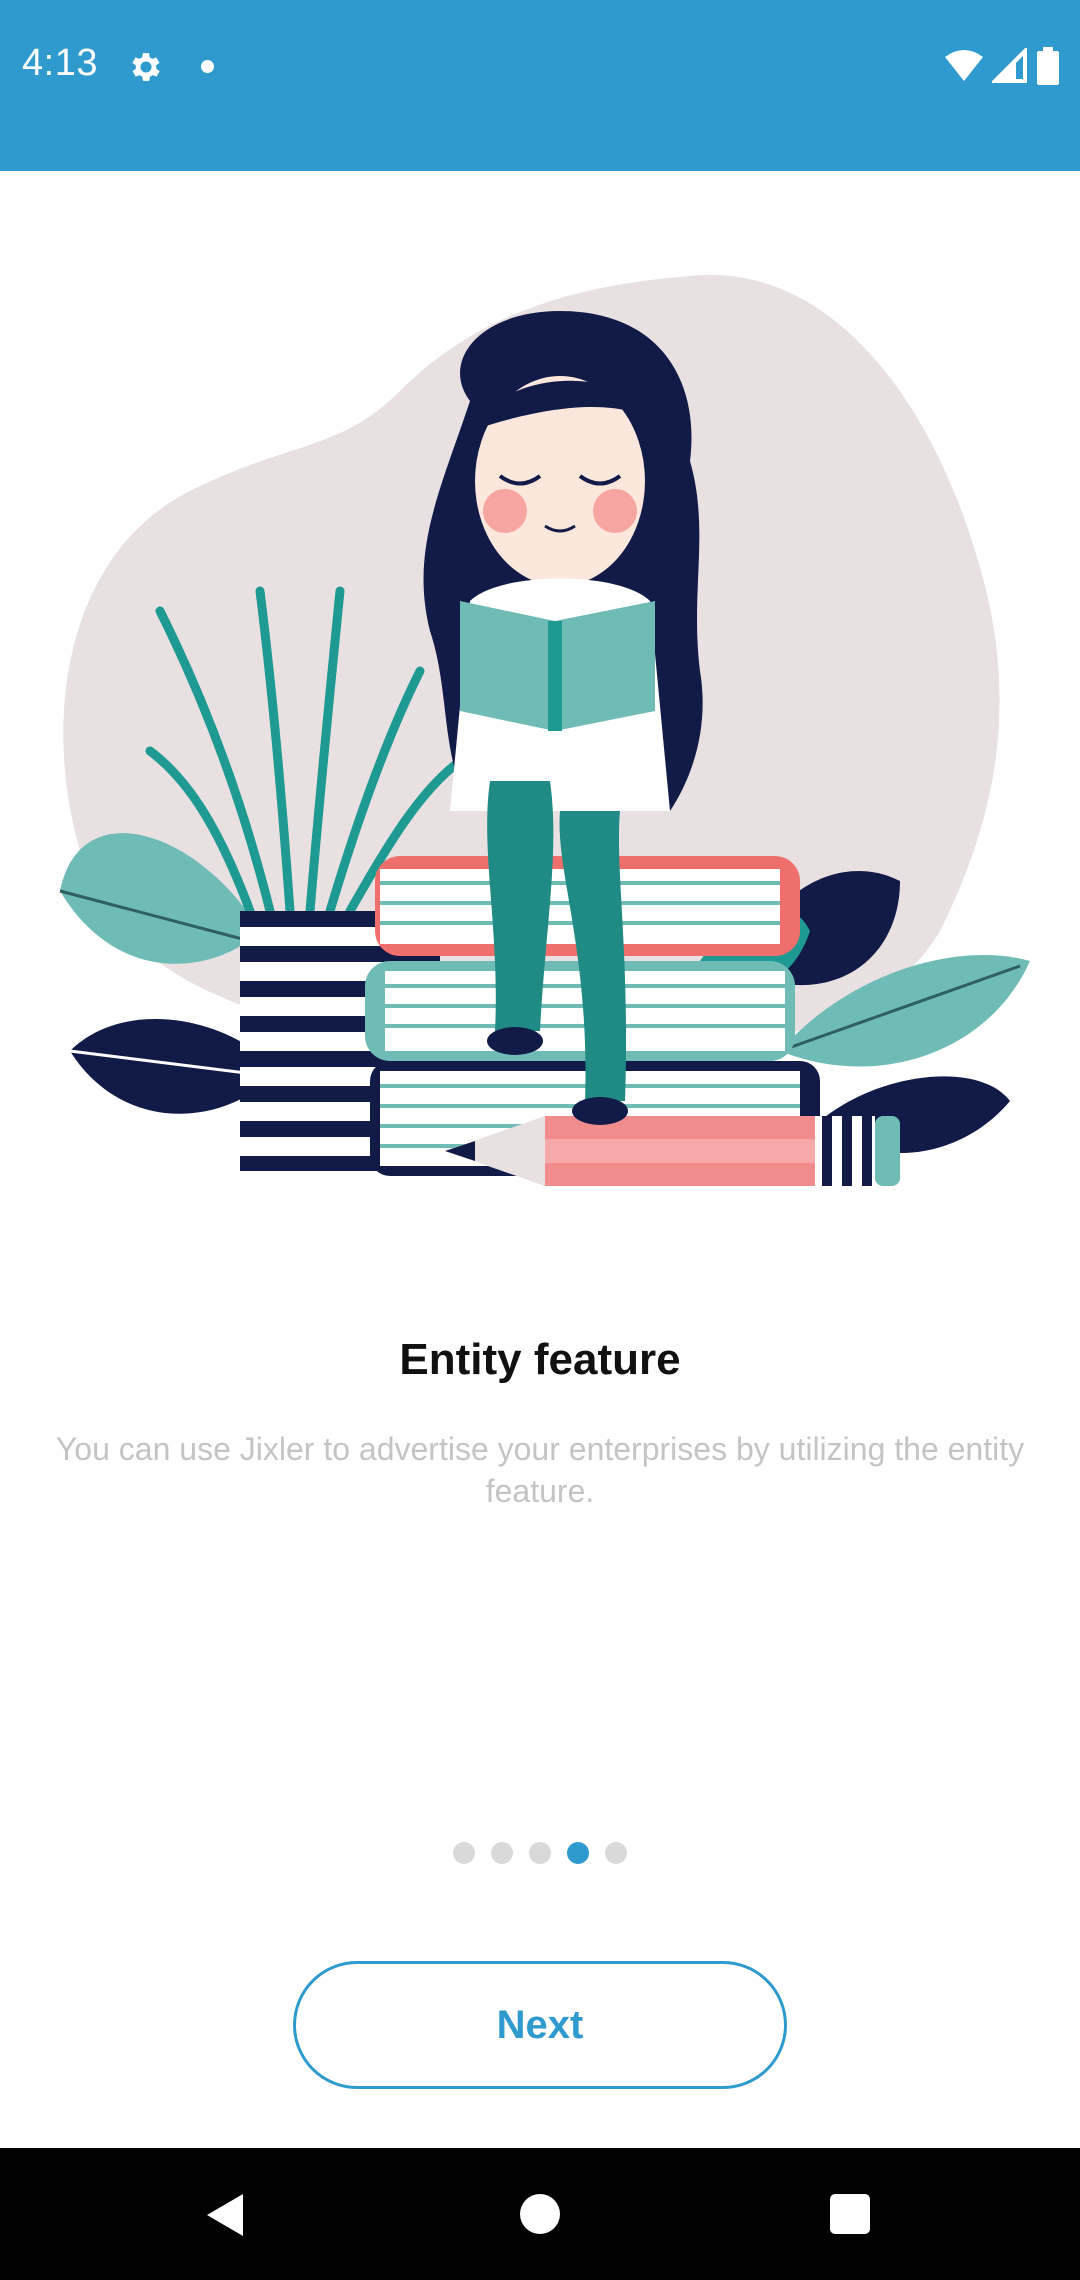 This screenshot has width=1080, height=2280. I want to click on page-indicator-dot-active, so click(578, 1853).